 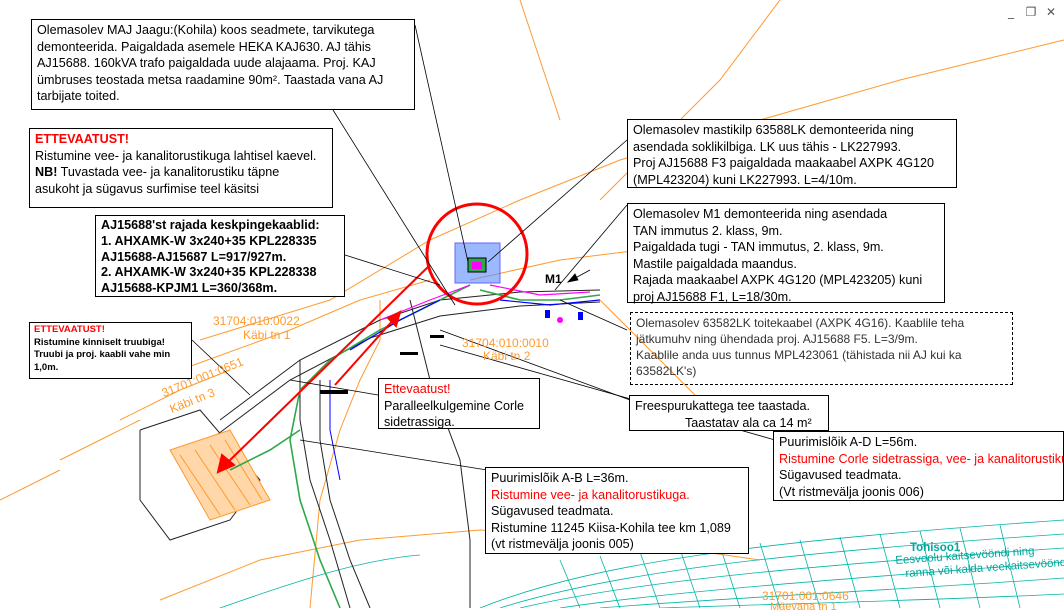 I want to click on parcel-4-name: Mäevana tn 1, so click(x=803, y=607).